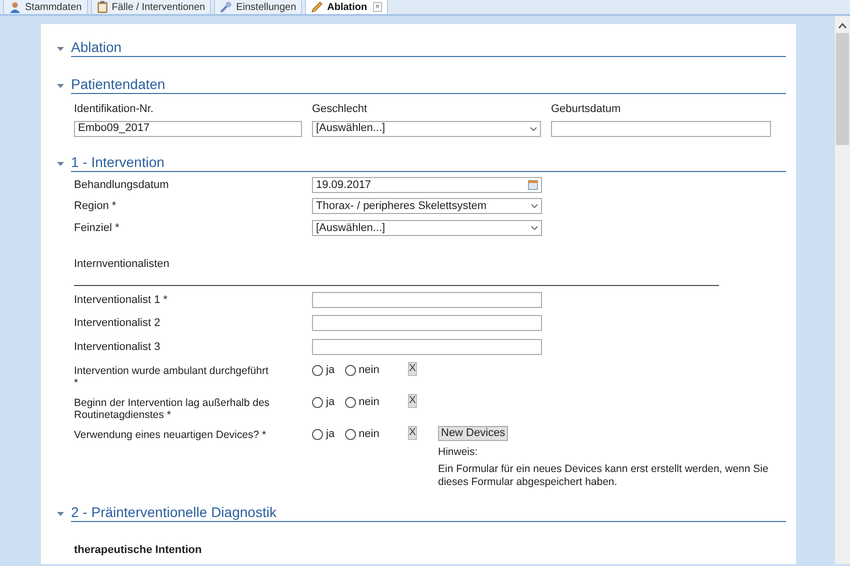  Describe the element at coordinates (427, 184) in the screenshot. I see `date-field: 19.09.2017` at that location.